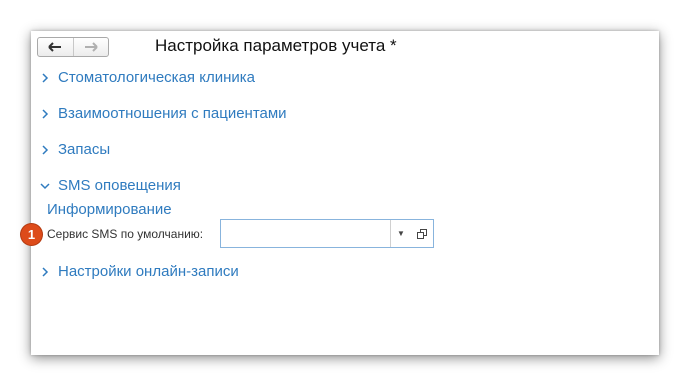 The width and height of the screenshot is (691, 388). Describe the element at coordinates (84, 149) in the screenshot. I see `section-label: Запасы` at that location.